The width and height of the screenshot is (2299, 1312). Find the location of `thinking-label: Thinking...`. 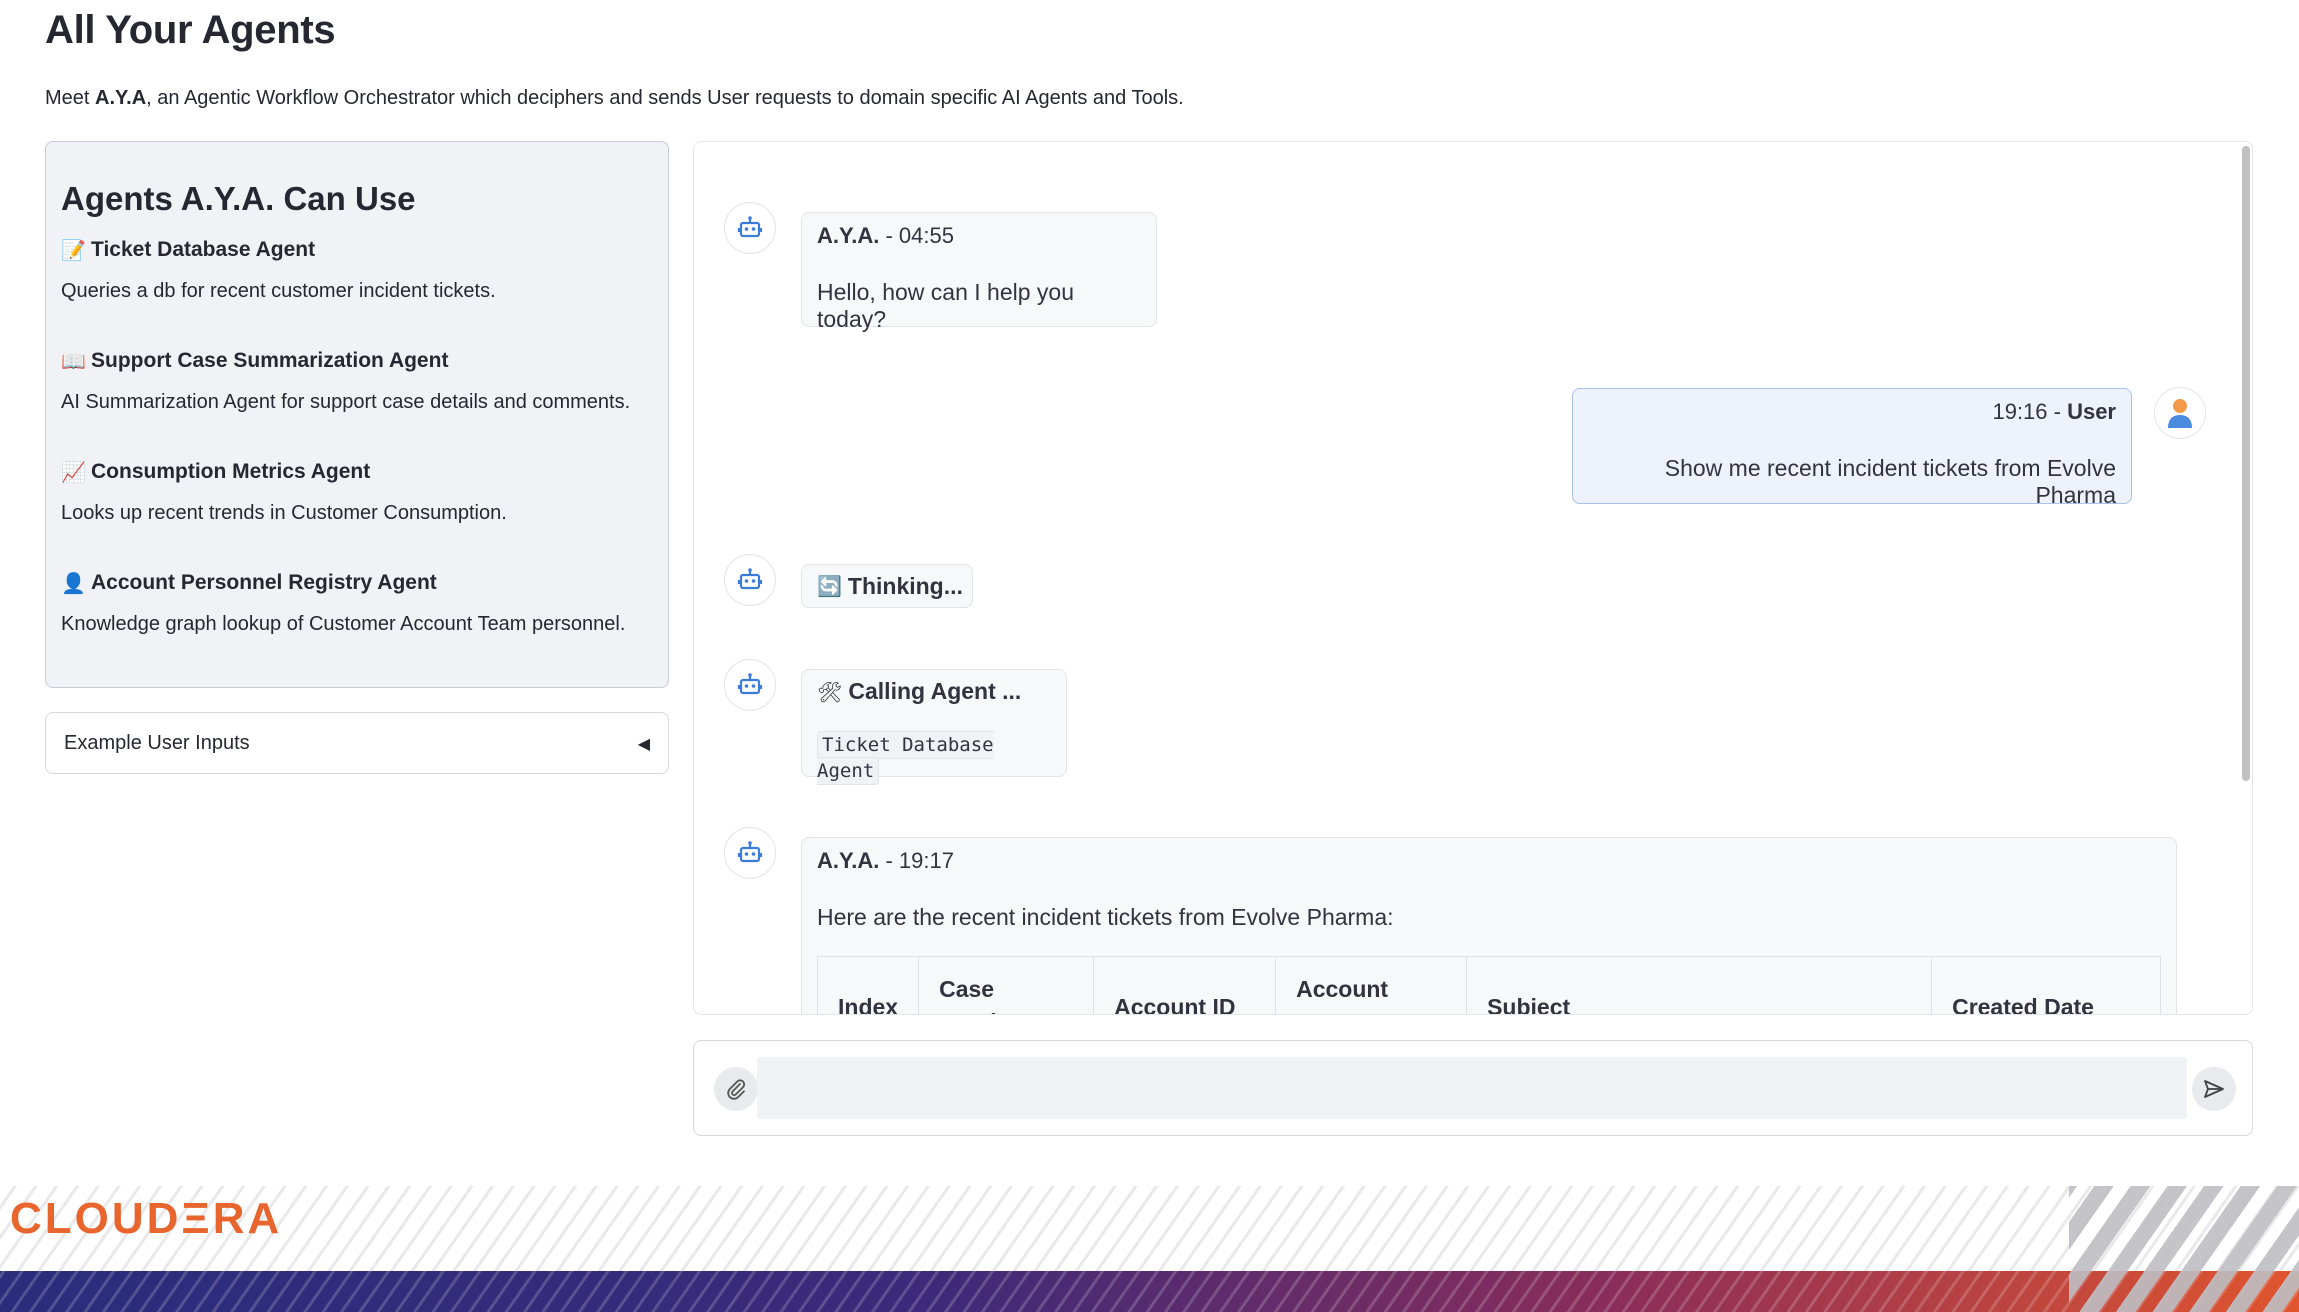

thinking-label: Thinking... is located at coordinates (905, 585).